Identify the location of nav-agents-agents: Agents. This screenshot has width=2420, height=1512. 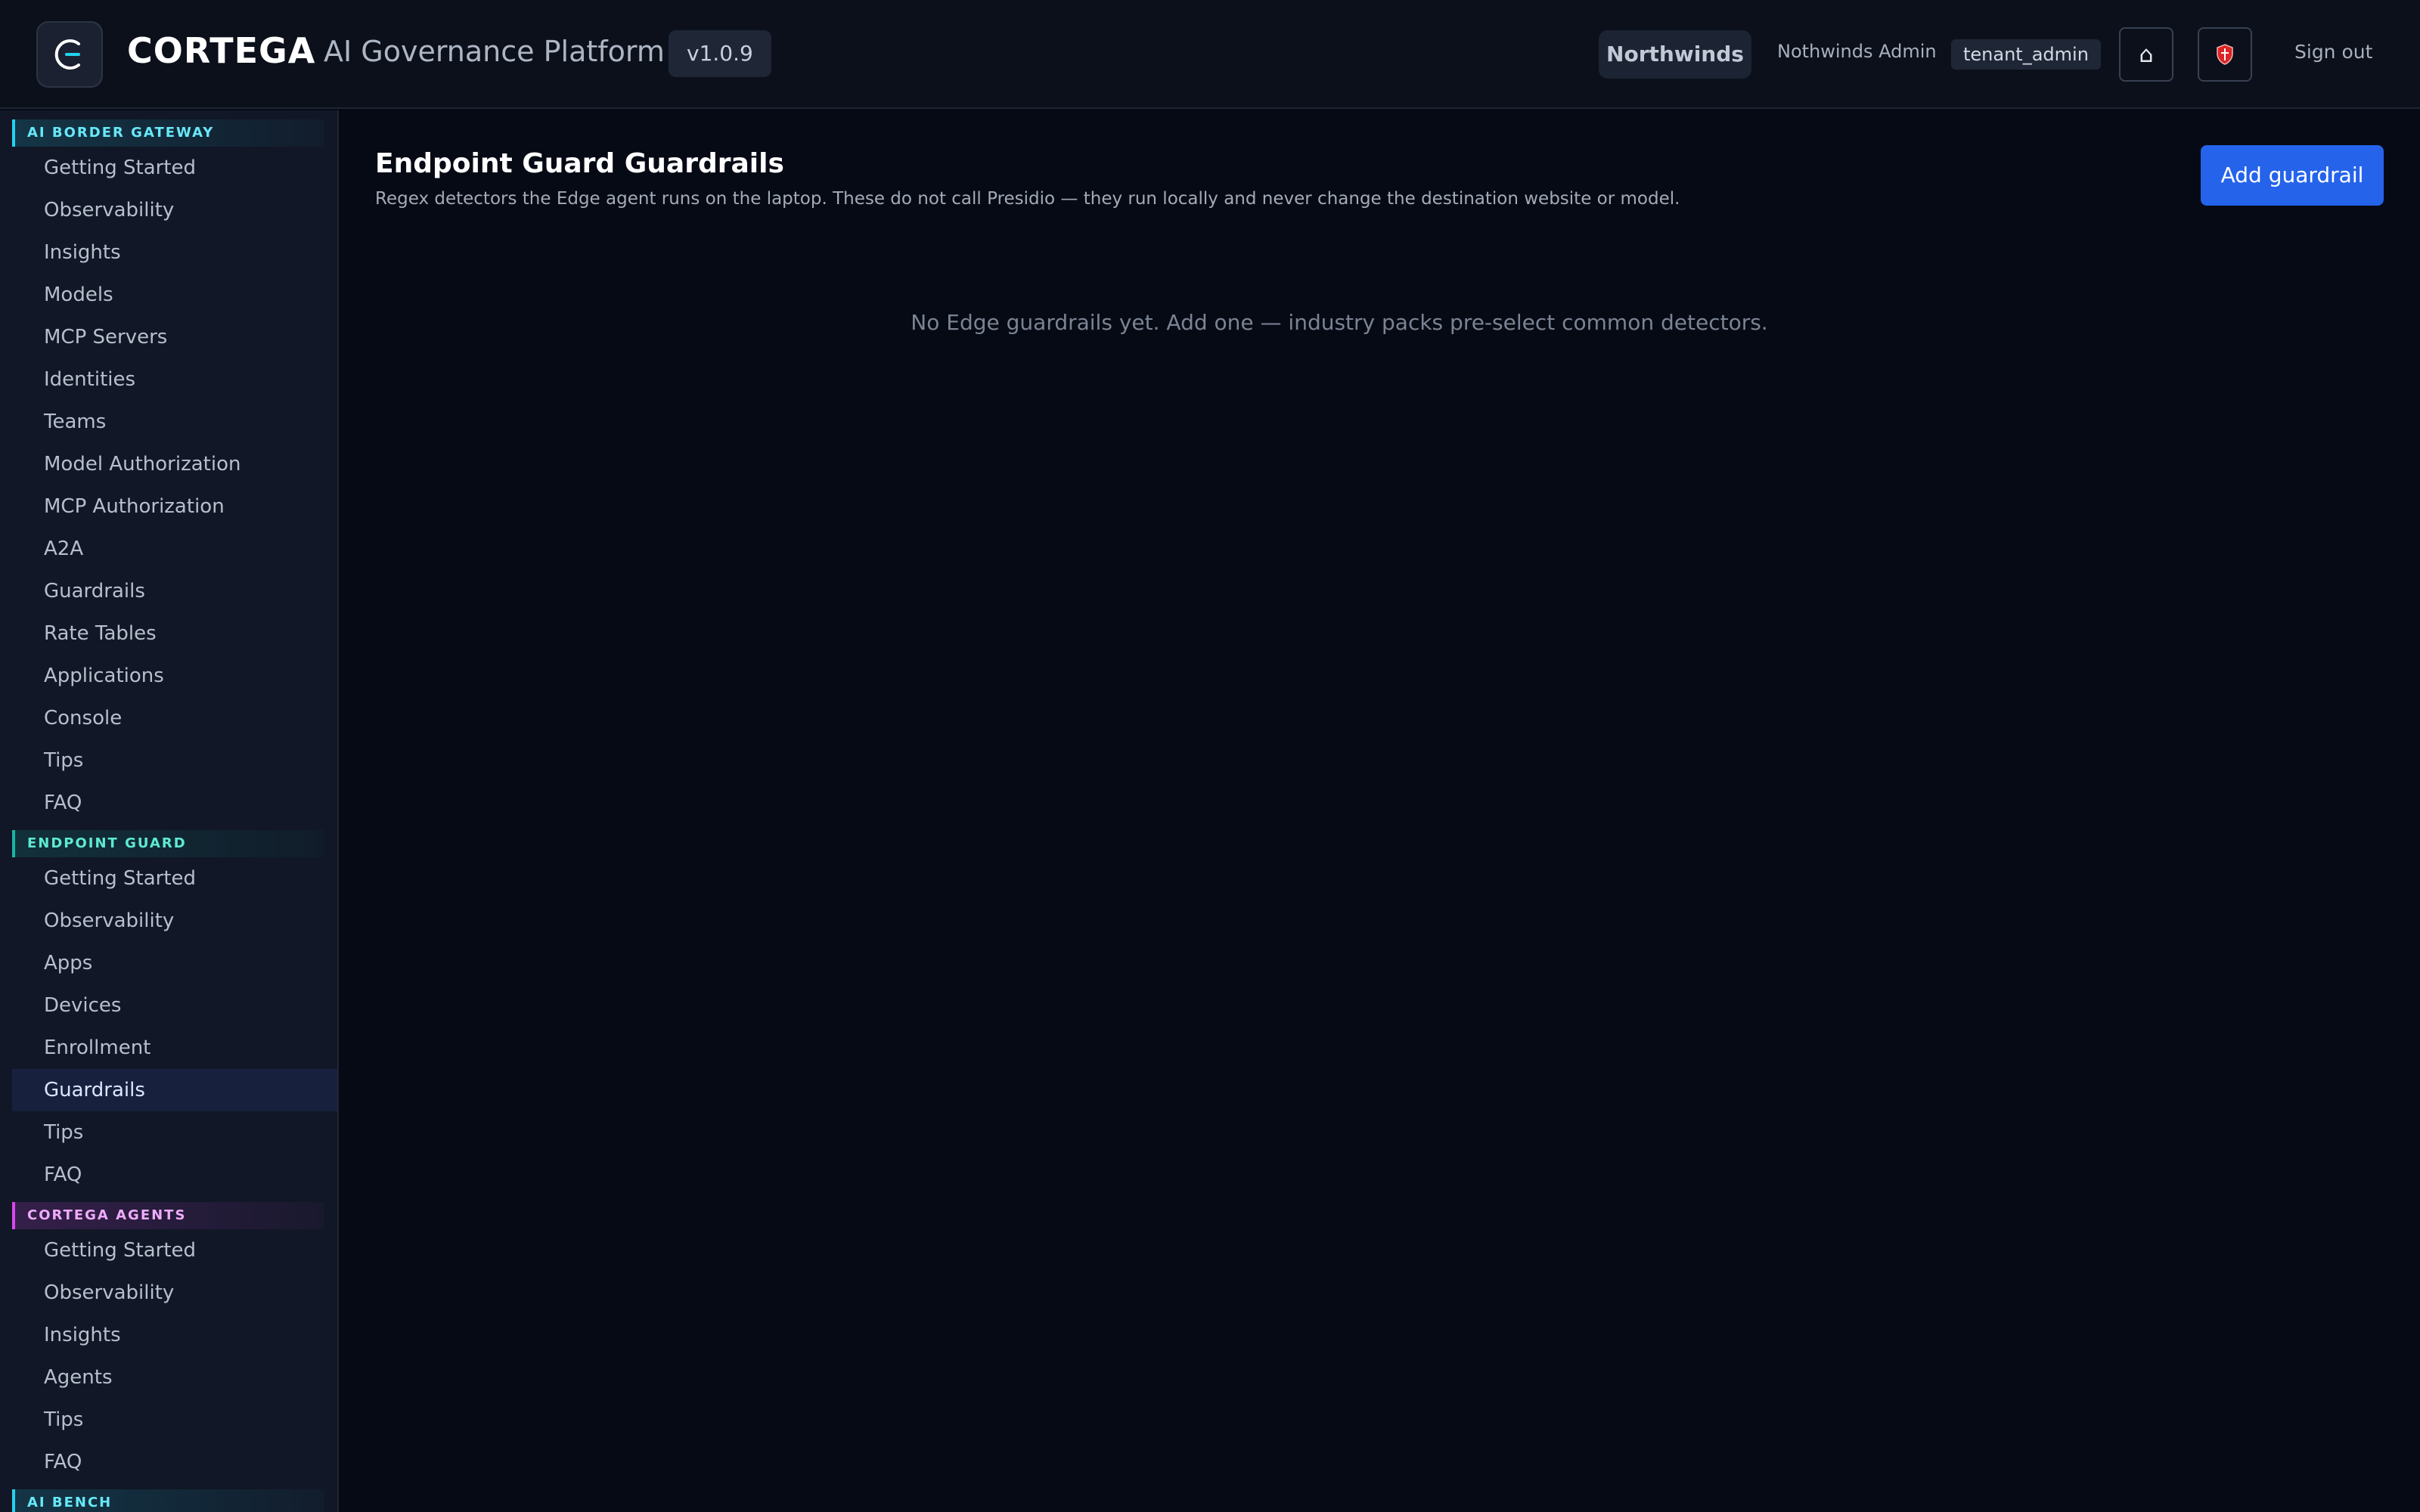
(174, 1377).